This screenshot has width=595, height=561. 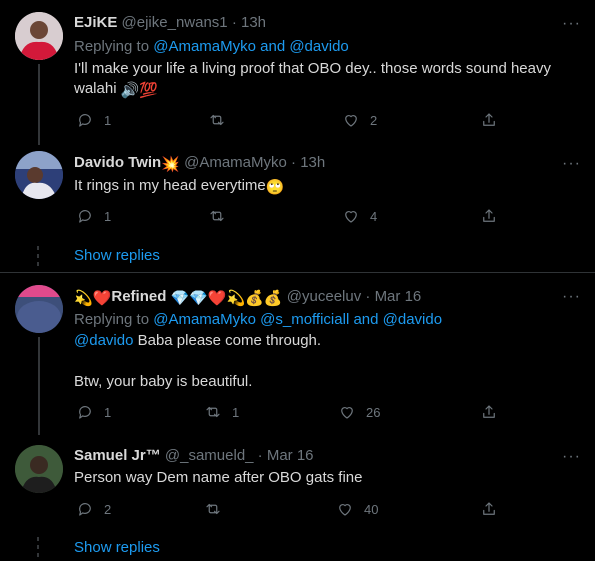 What do you see at coordinates (374, 120) in the screenshot?
I see `like-count: 2` at bounding box center [374, 120].